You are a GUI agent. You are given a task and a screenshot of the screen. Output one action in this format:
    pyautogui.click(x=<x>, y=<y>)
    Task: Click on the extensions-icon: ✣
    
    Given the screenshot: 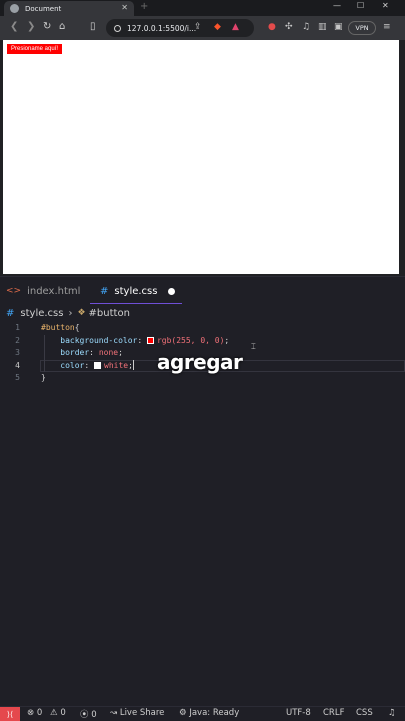 What is the action you would take?
    pyautogui.click(x=289, y=27)
    